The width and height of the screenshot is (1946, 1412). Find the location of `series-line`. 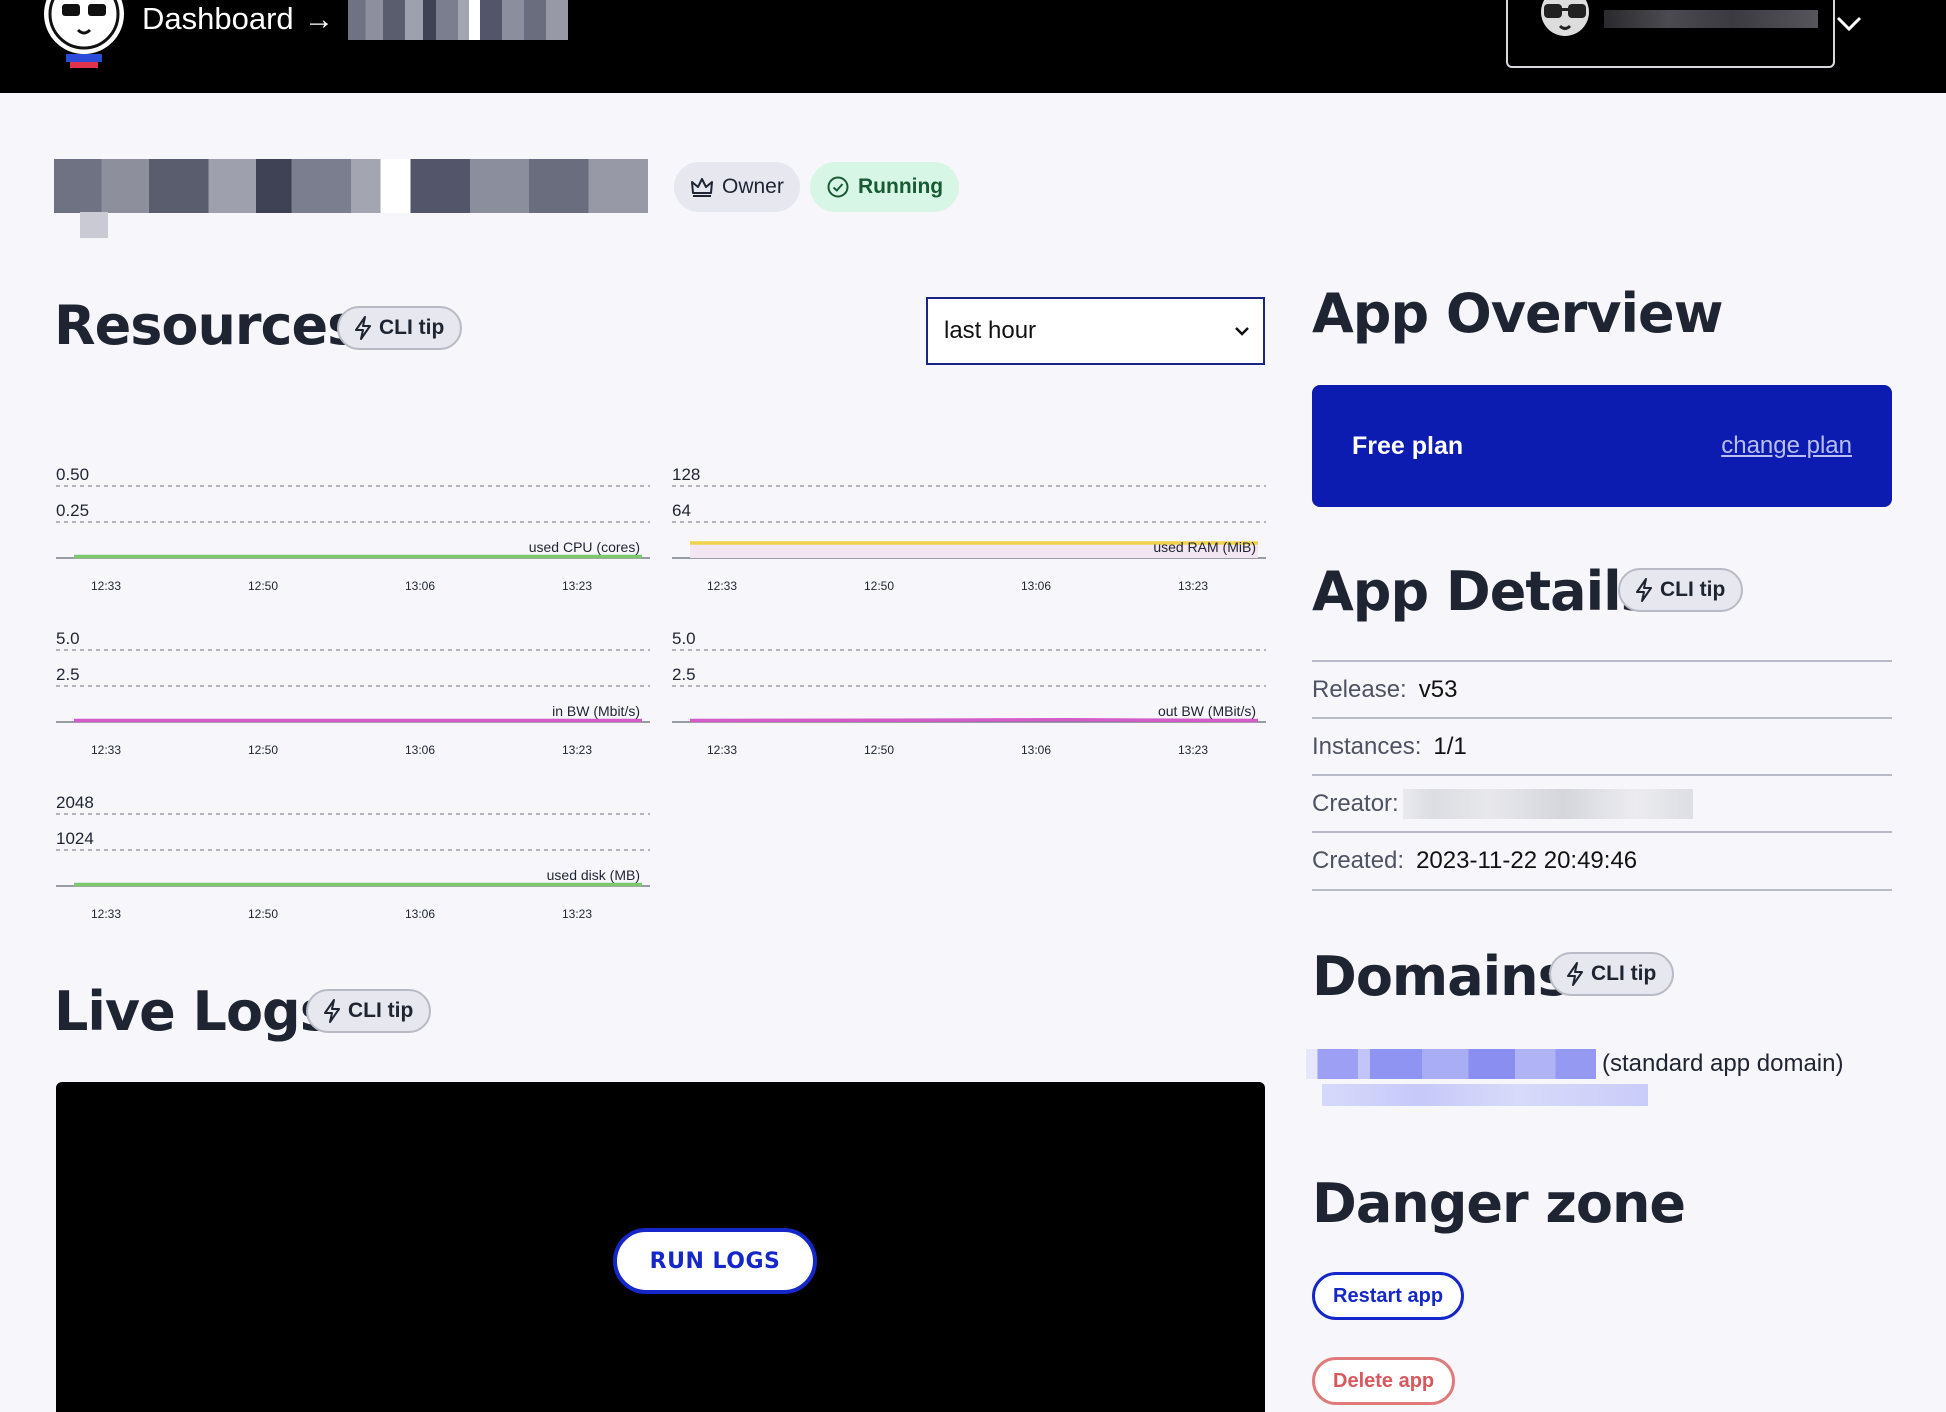

series-line is located at coordinates (974, 720).